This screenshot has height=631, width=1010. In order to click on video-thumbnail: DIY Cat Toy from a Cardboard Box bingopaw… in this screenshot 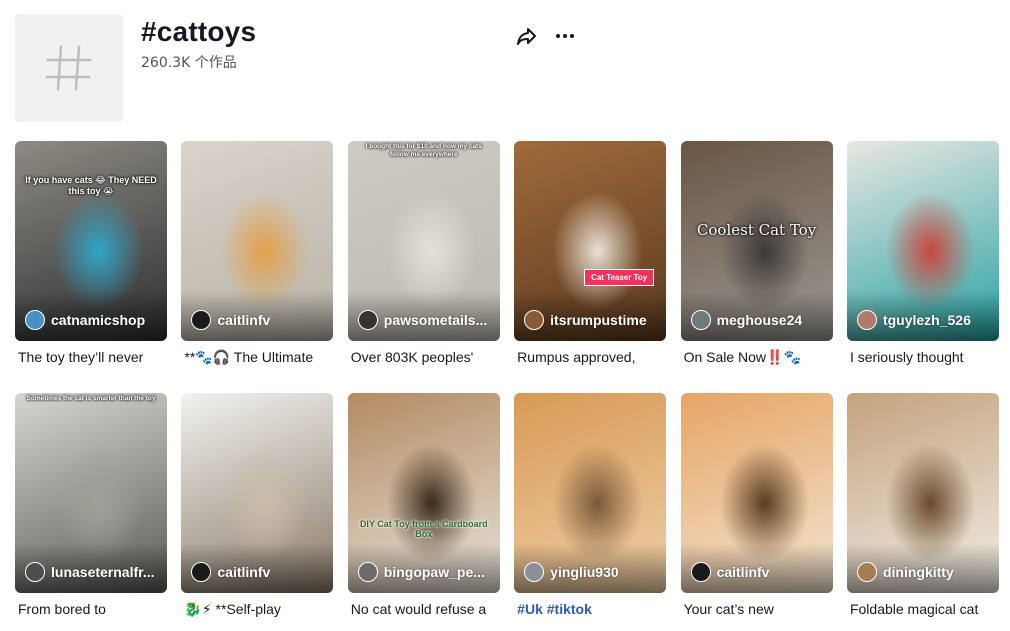, I will do `click(423, 493)`.